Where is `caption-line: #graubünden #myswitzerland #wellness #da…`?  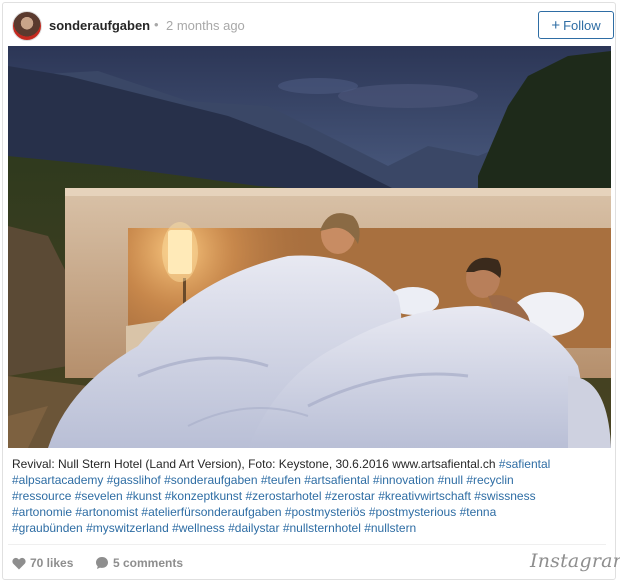 caption-line: #graubünden #myswitzerland #wellness #da… is located at coordinates (310, 528).